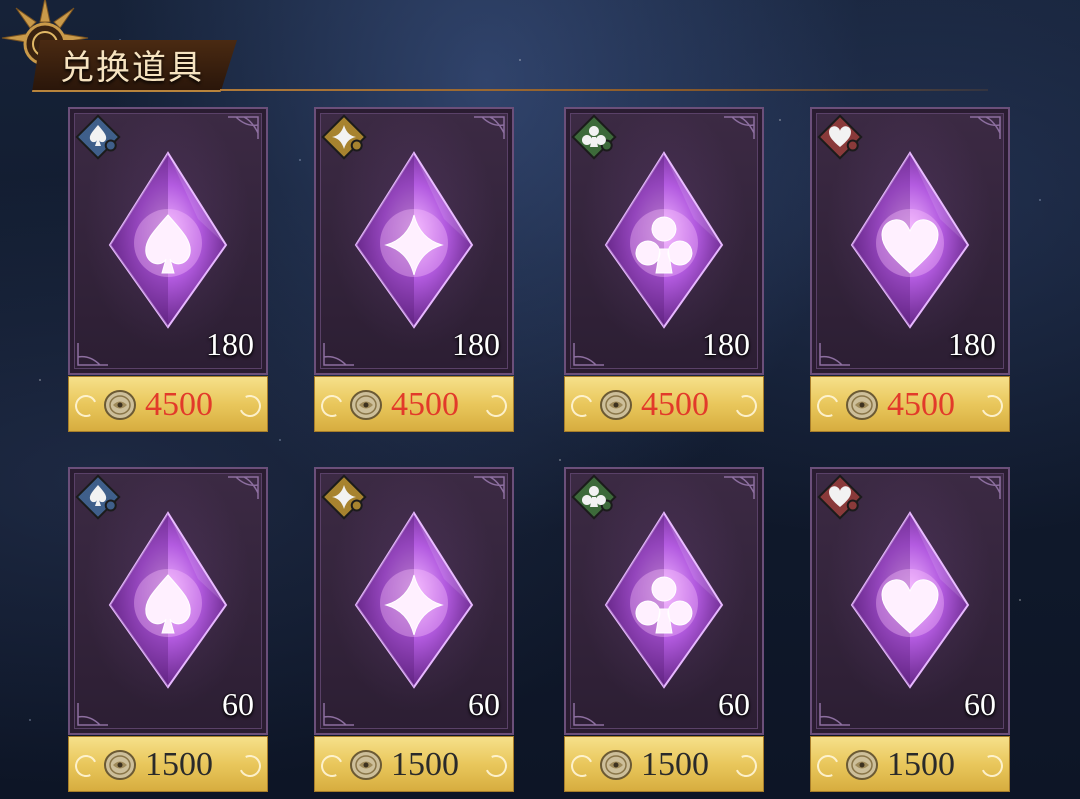 This screenshot has height=799, width=1080. I want to click on exchange-item-club-180: 180 4500, so click(664, 269).